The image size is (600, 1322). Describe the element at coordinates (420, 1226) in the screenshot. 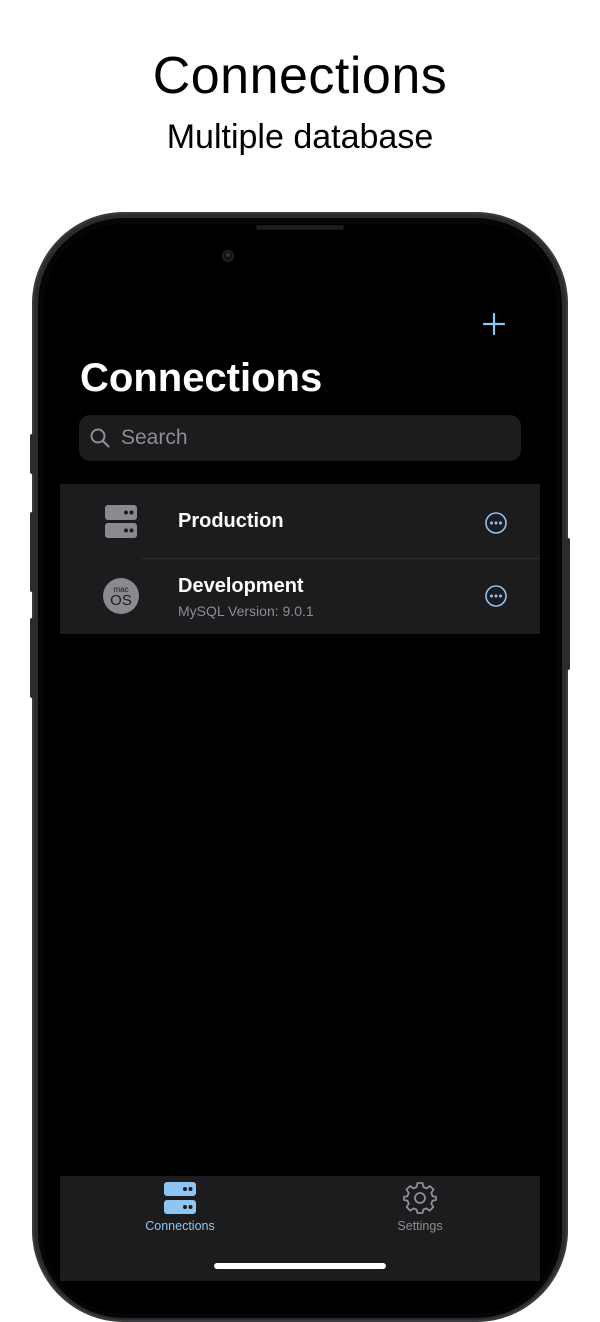

I see `tab-label: Settings` at that location.